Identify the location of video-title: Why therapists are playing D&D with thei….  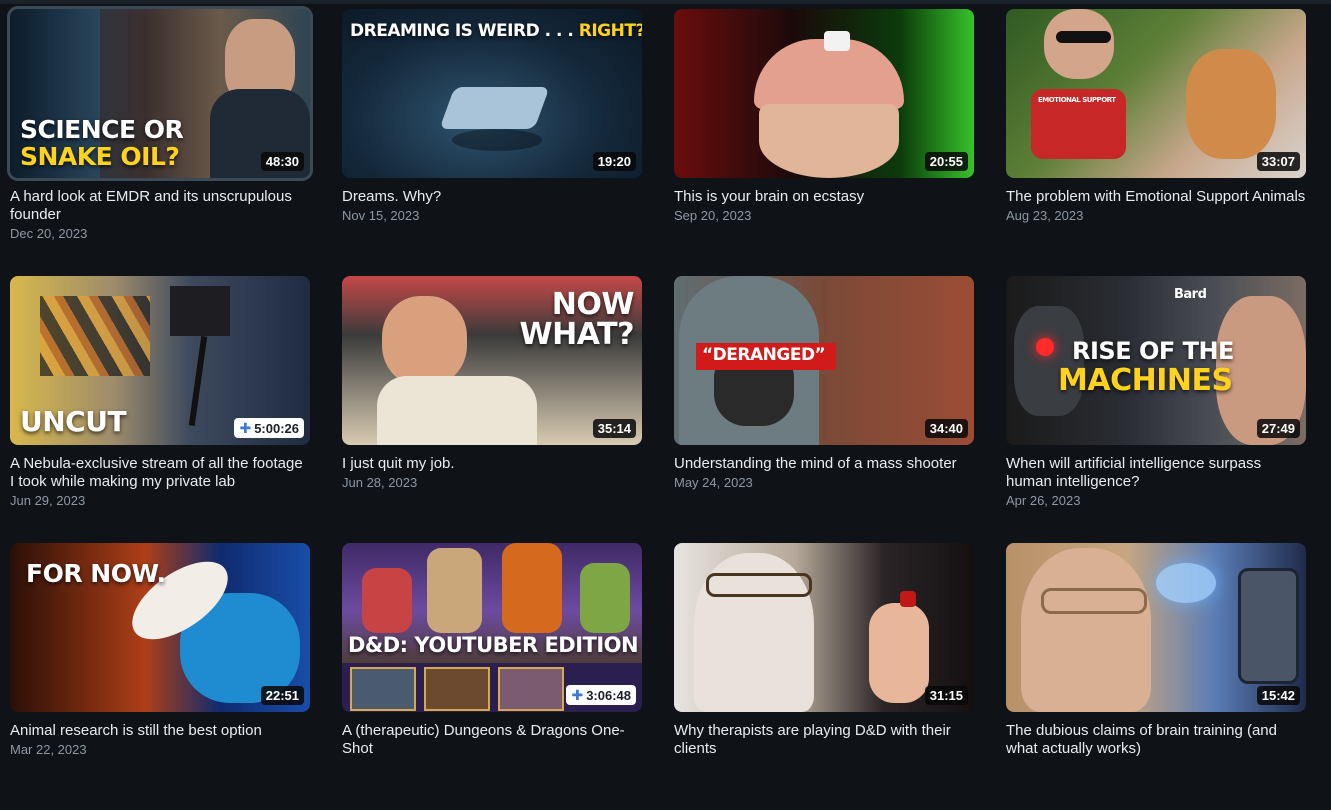
(824, 740).